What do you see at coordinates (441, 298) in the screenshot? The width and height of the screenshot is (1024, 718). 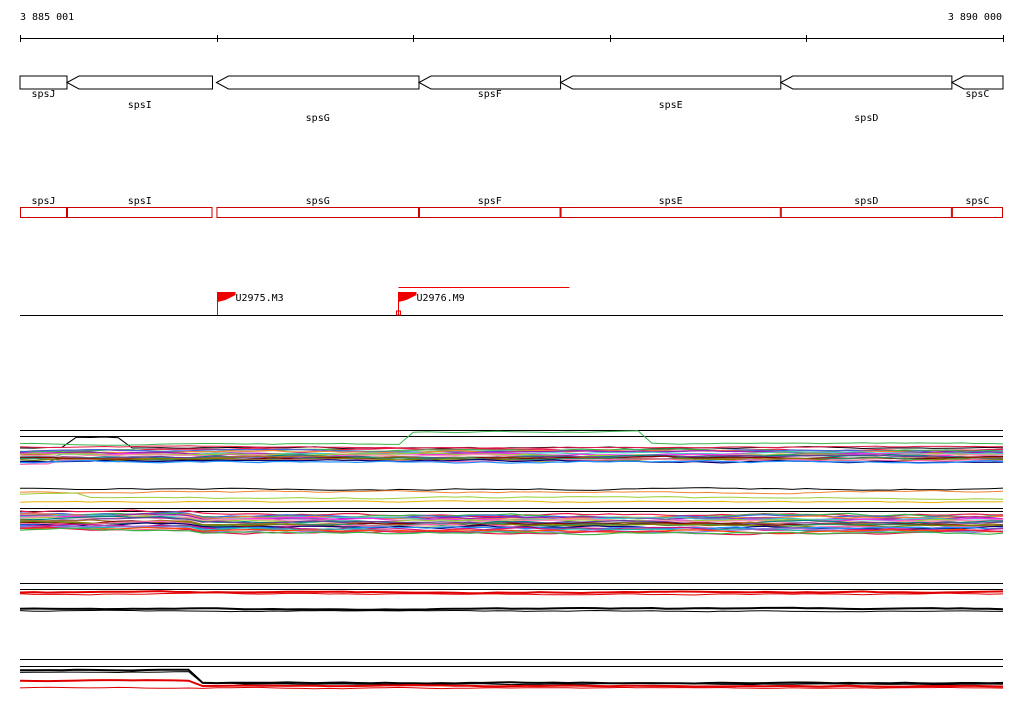 I see `marker-label: U2976.M9` at bounding box center [441, 298].